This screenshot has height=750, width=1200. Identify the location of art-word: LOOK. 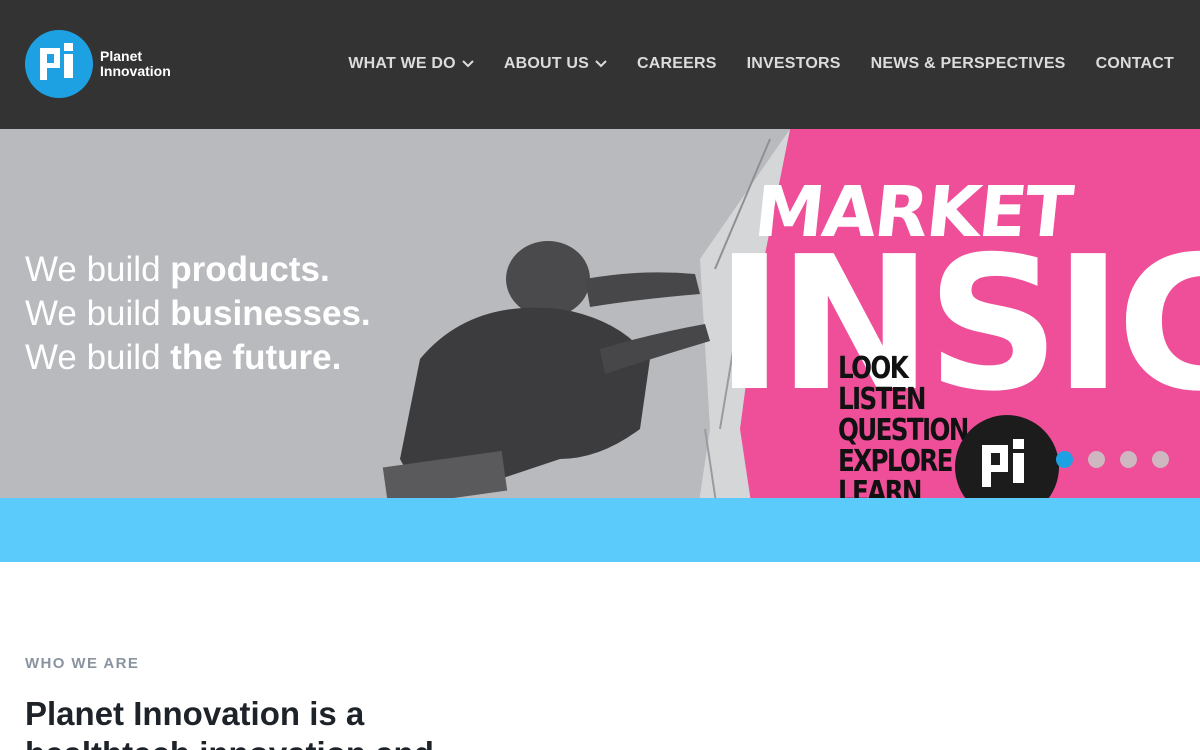
(873, 368).